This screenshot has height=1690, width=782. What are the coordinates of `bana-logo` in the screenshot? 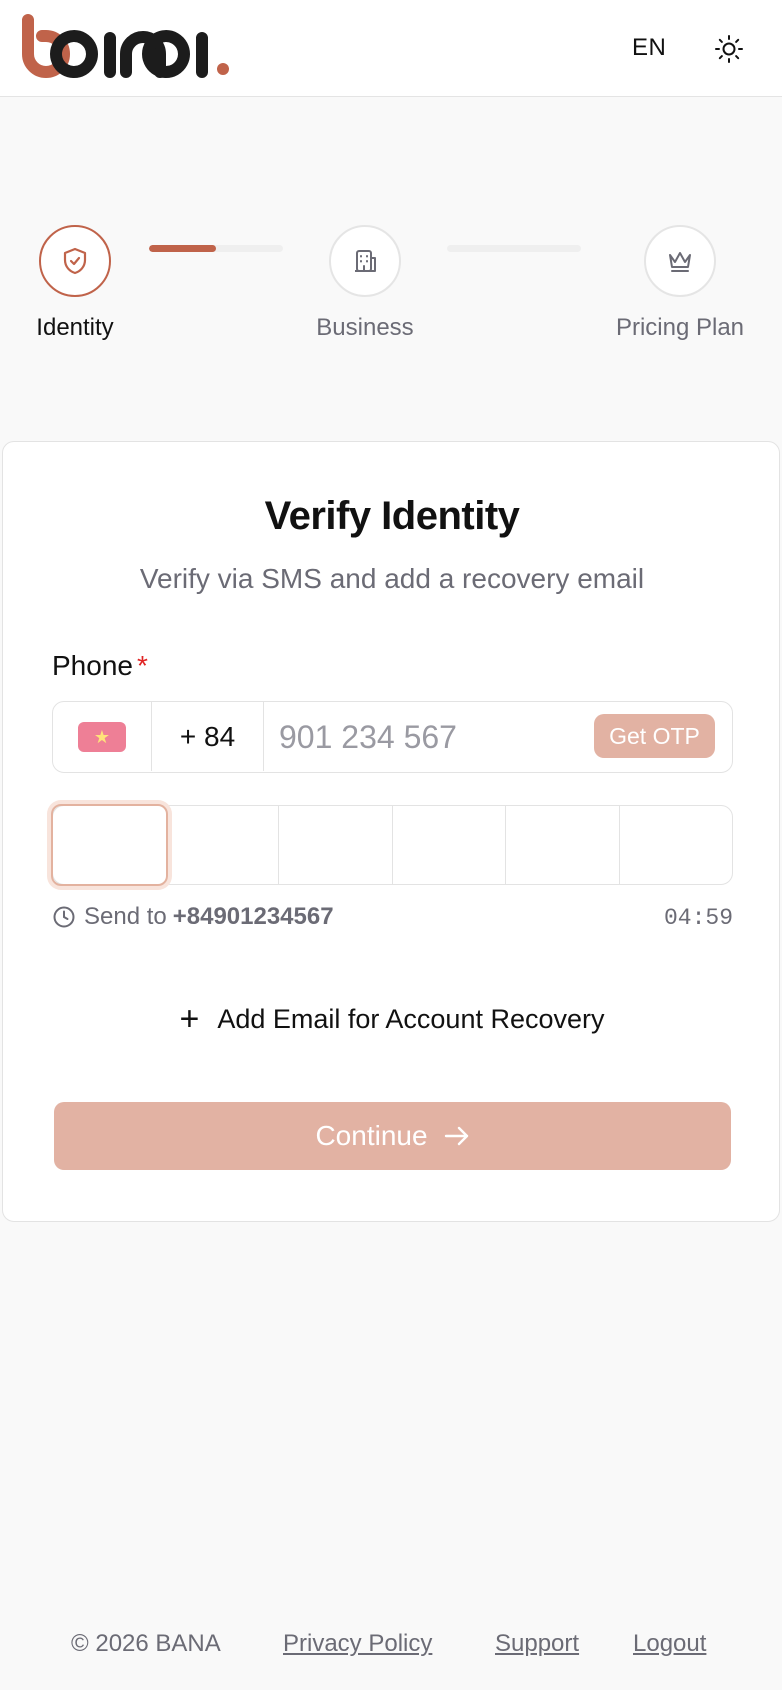 It's located at (137, 47).